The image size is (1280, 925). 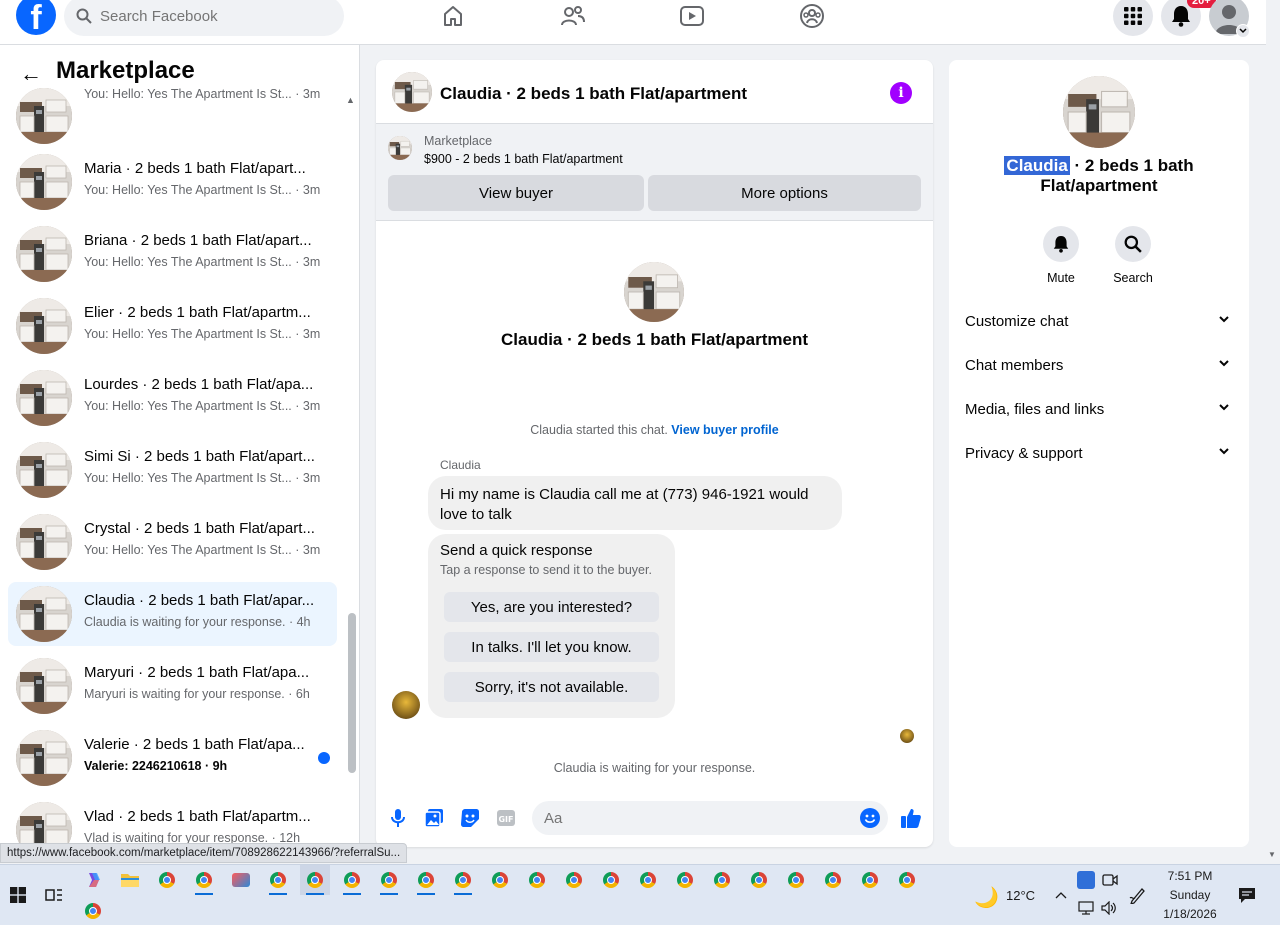 I want to click on onedrive-icon, so click(x=1086, y=880).